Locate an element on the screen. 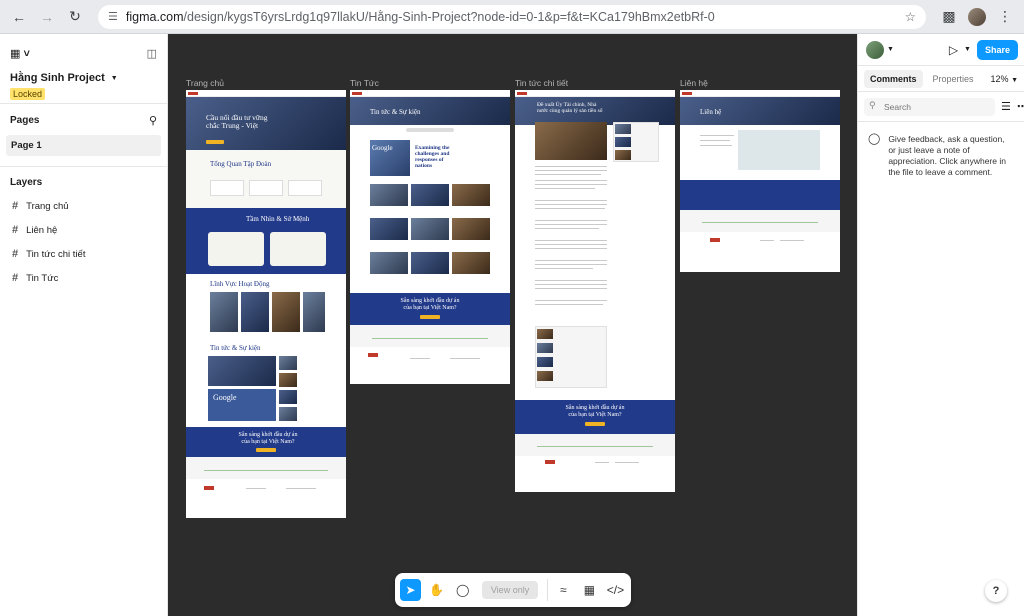 This screenshot has width=1024, height=616. file-header: ▦ ˅ ◫ Hằng Sinh Project ▼ Locked is located at coordinates (83, 69).